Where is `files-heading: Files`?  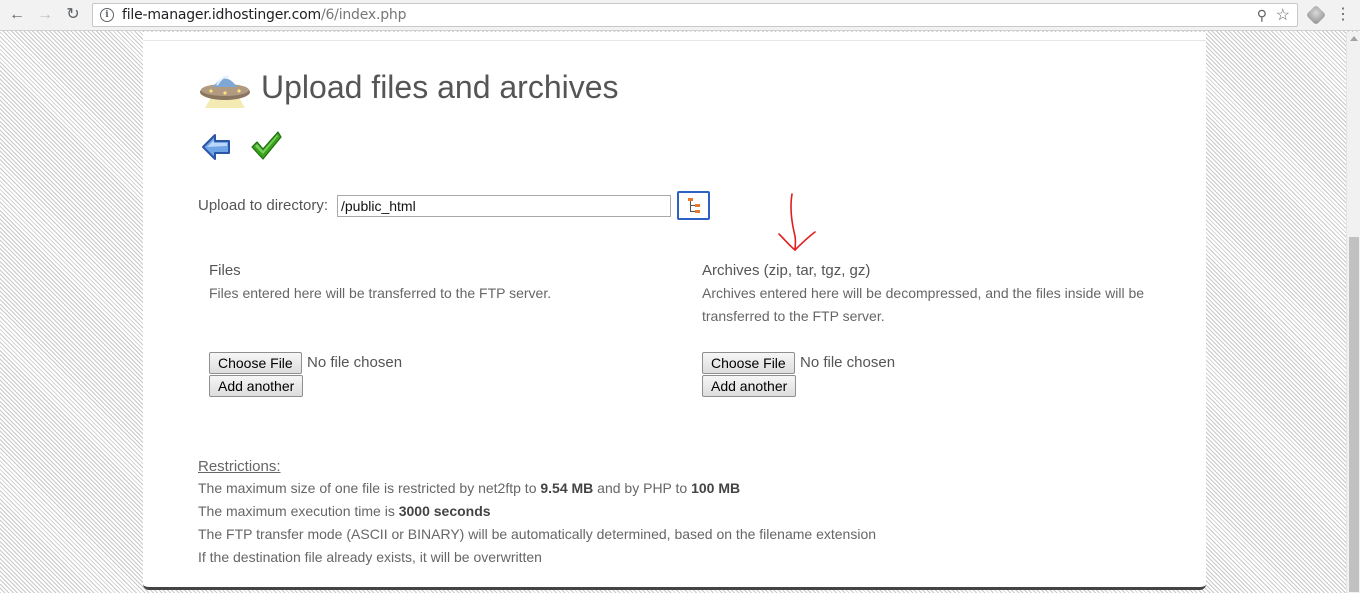
files-heading: Files is located at coordinates (225, 270).